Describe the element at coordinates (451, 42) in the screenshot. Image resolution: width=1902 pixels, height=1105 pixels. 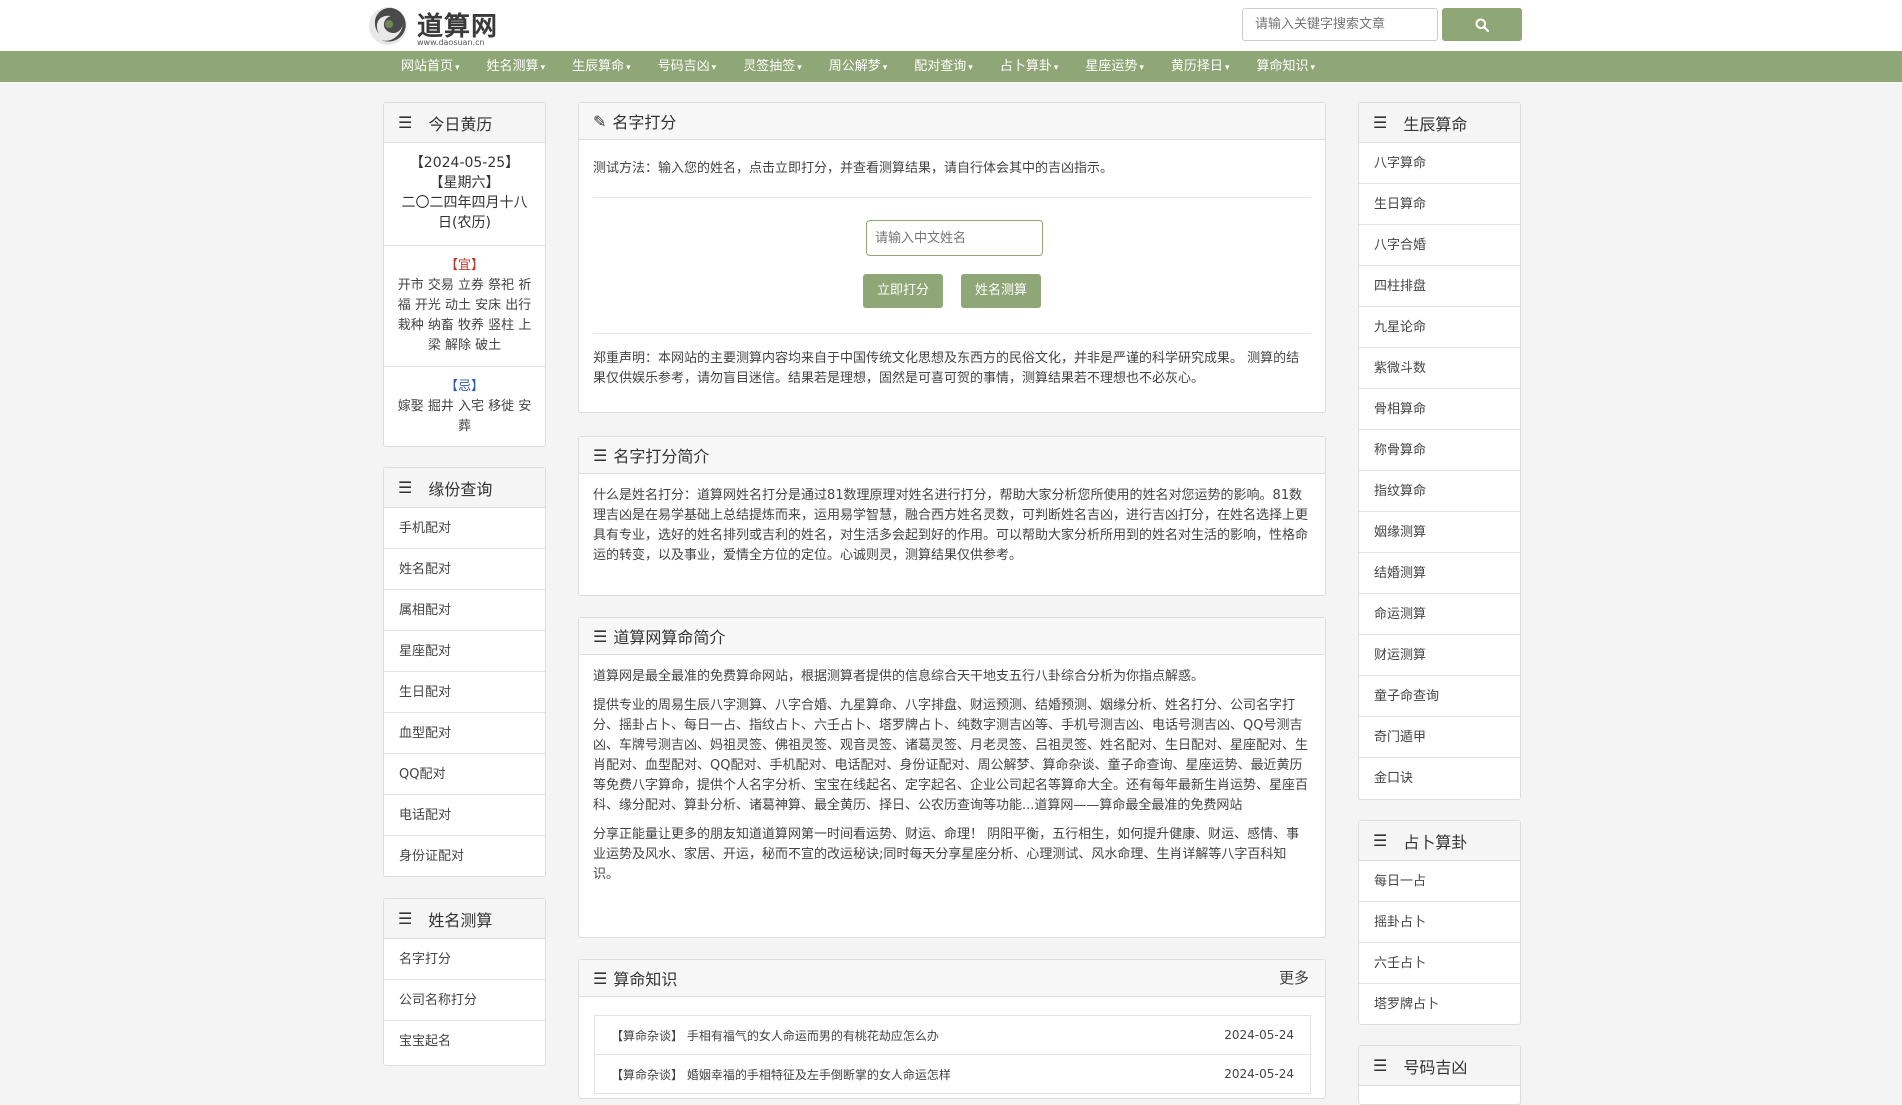
I see `logo-url: www.daosuan.cn` at that location.